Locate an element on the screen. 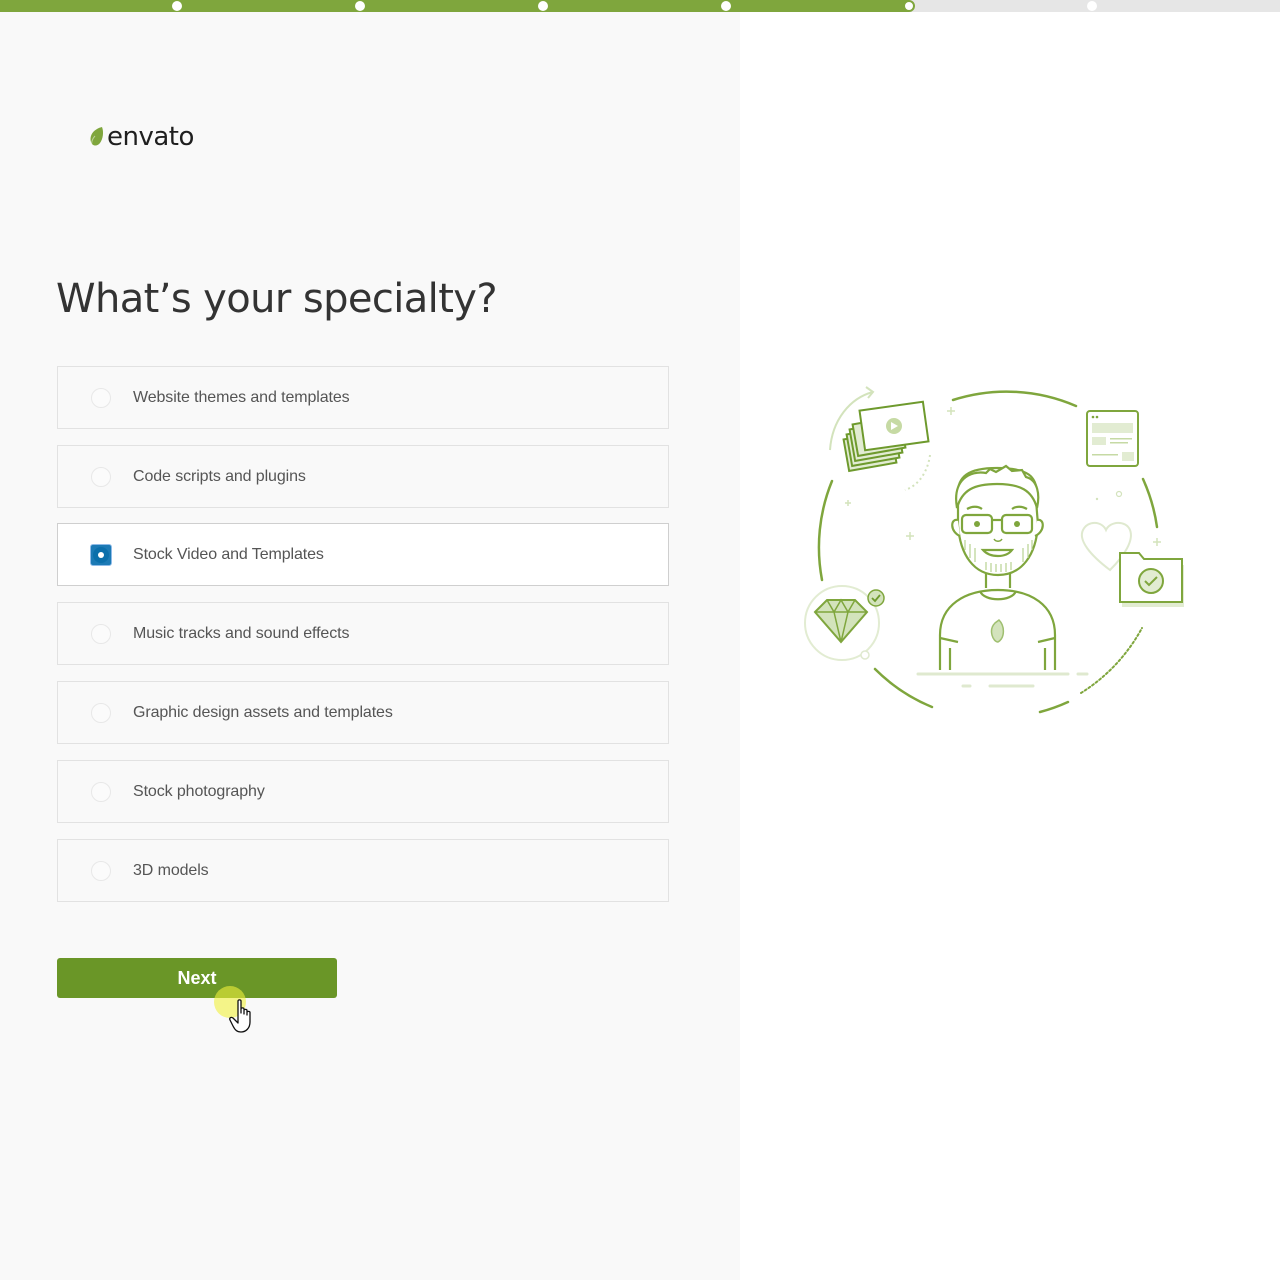  folder-check-icon is located at coordinates (1151, 579).